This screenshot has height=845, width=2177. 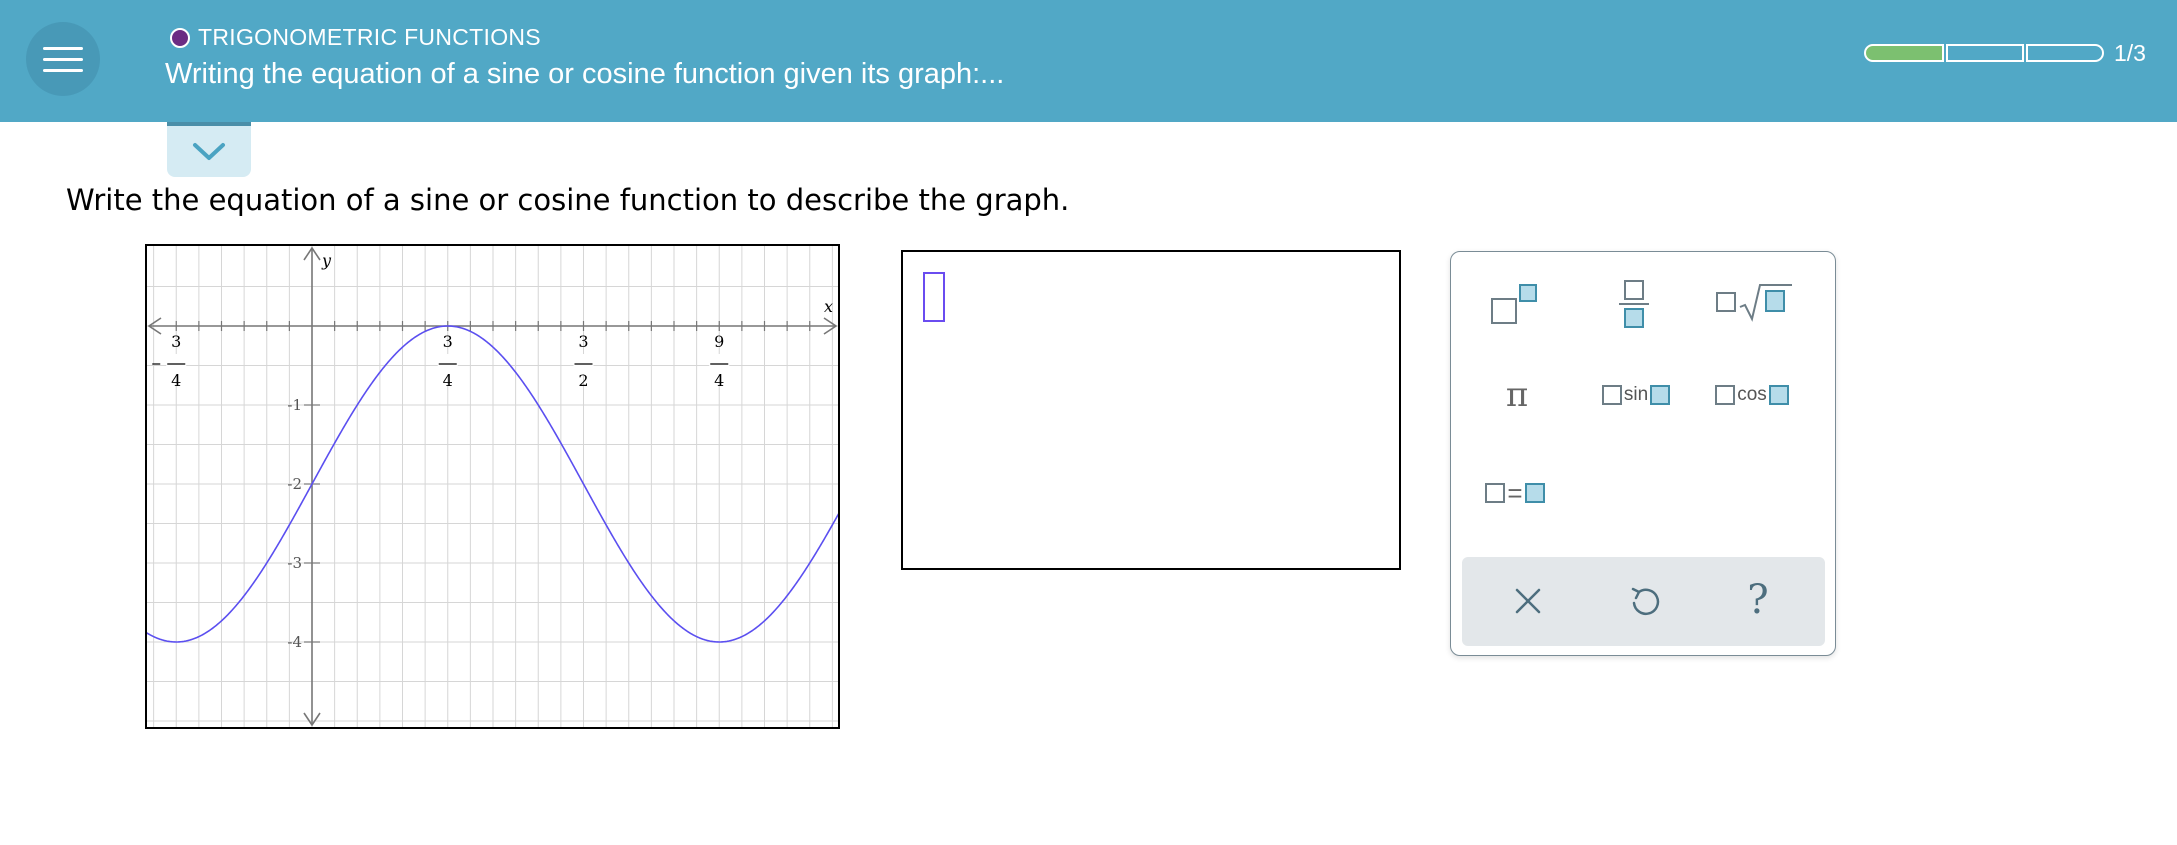 What do you see at coordinates (294, 405) in the screenshot?
I see `y-tick-label: -1` at bounding box center [294, 405].